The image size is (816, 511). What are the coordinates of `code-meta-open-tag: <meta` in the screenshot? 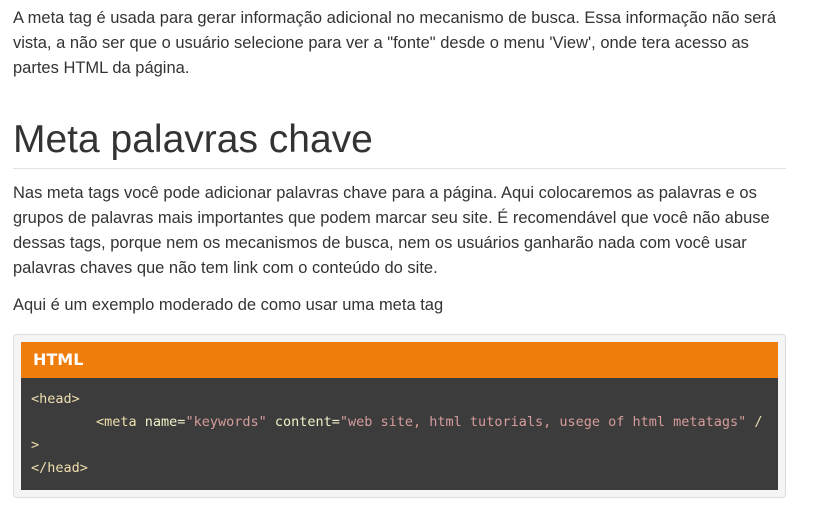 It's located at (116, 422).